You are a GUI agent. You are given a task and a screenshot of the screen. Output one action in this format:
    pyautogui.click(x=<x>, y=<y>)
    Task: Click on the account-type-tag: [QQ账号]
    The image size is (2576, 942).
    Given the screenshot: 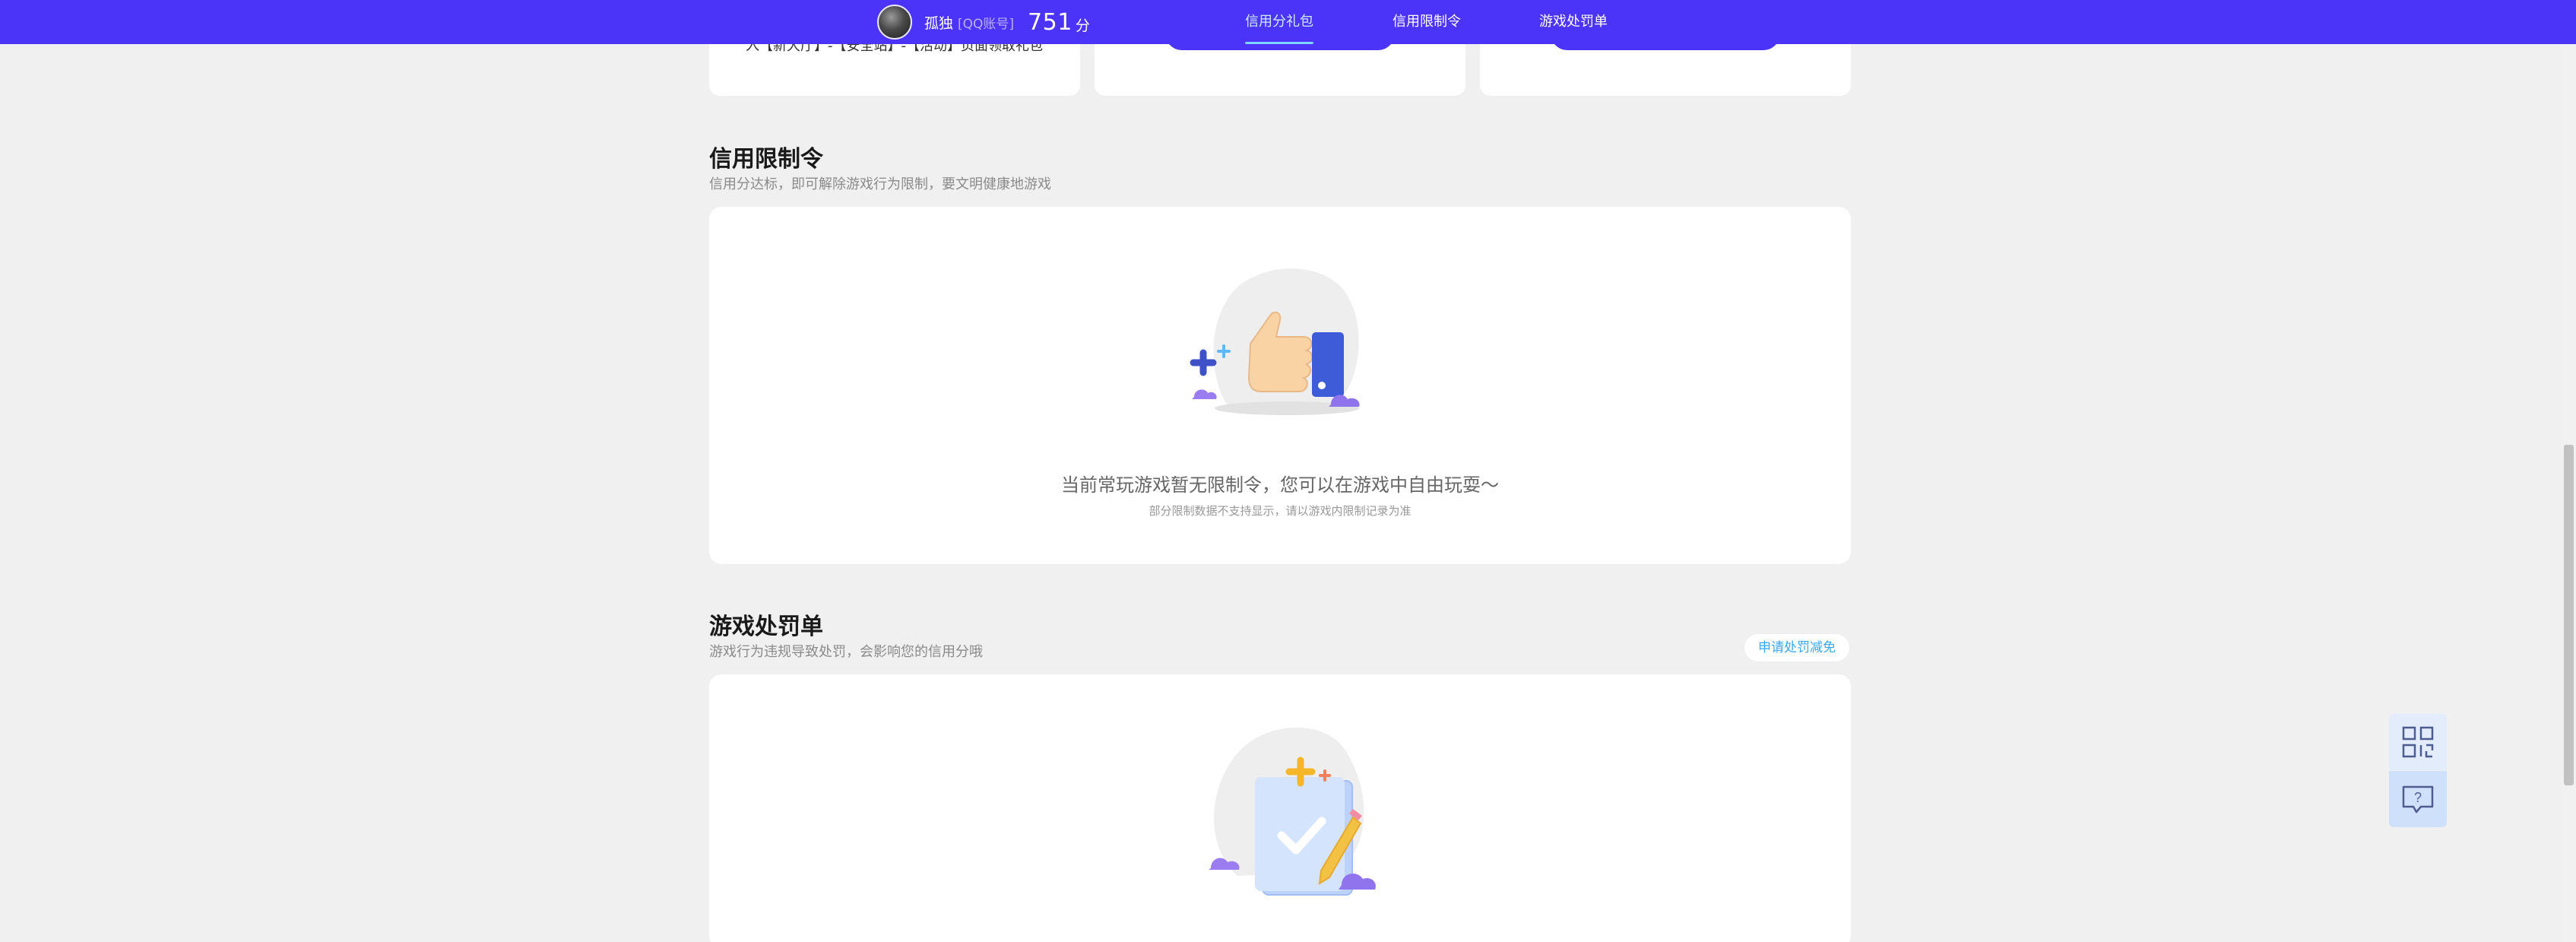 What is the action you would take?
    pyautogui.click(x=986, y=24)
    